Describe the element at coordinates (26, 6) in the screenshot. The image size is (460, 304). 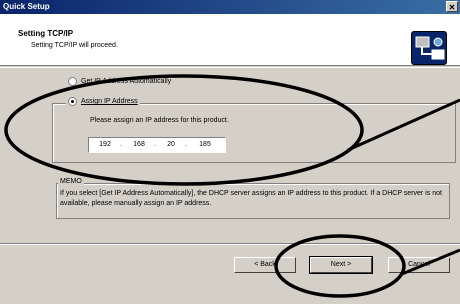
I see `window-title: Quick Setup` at that location.